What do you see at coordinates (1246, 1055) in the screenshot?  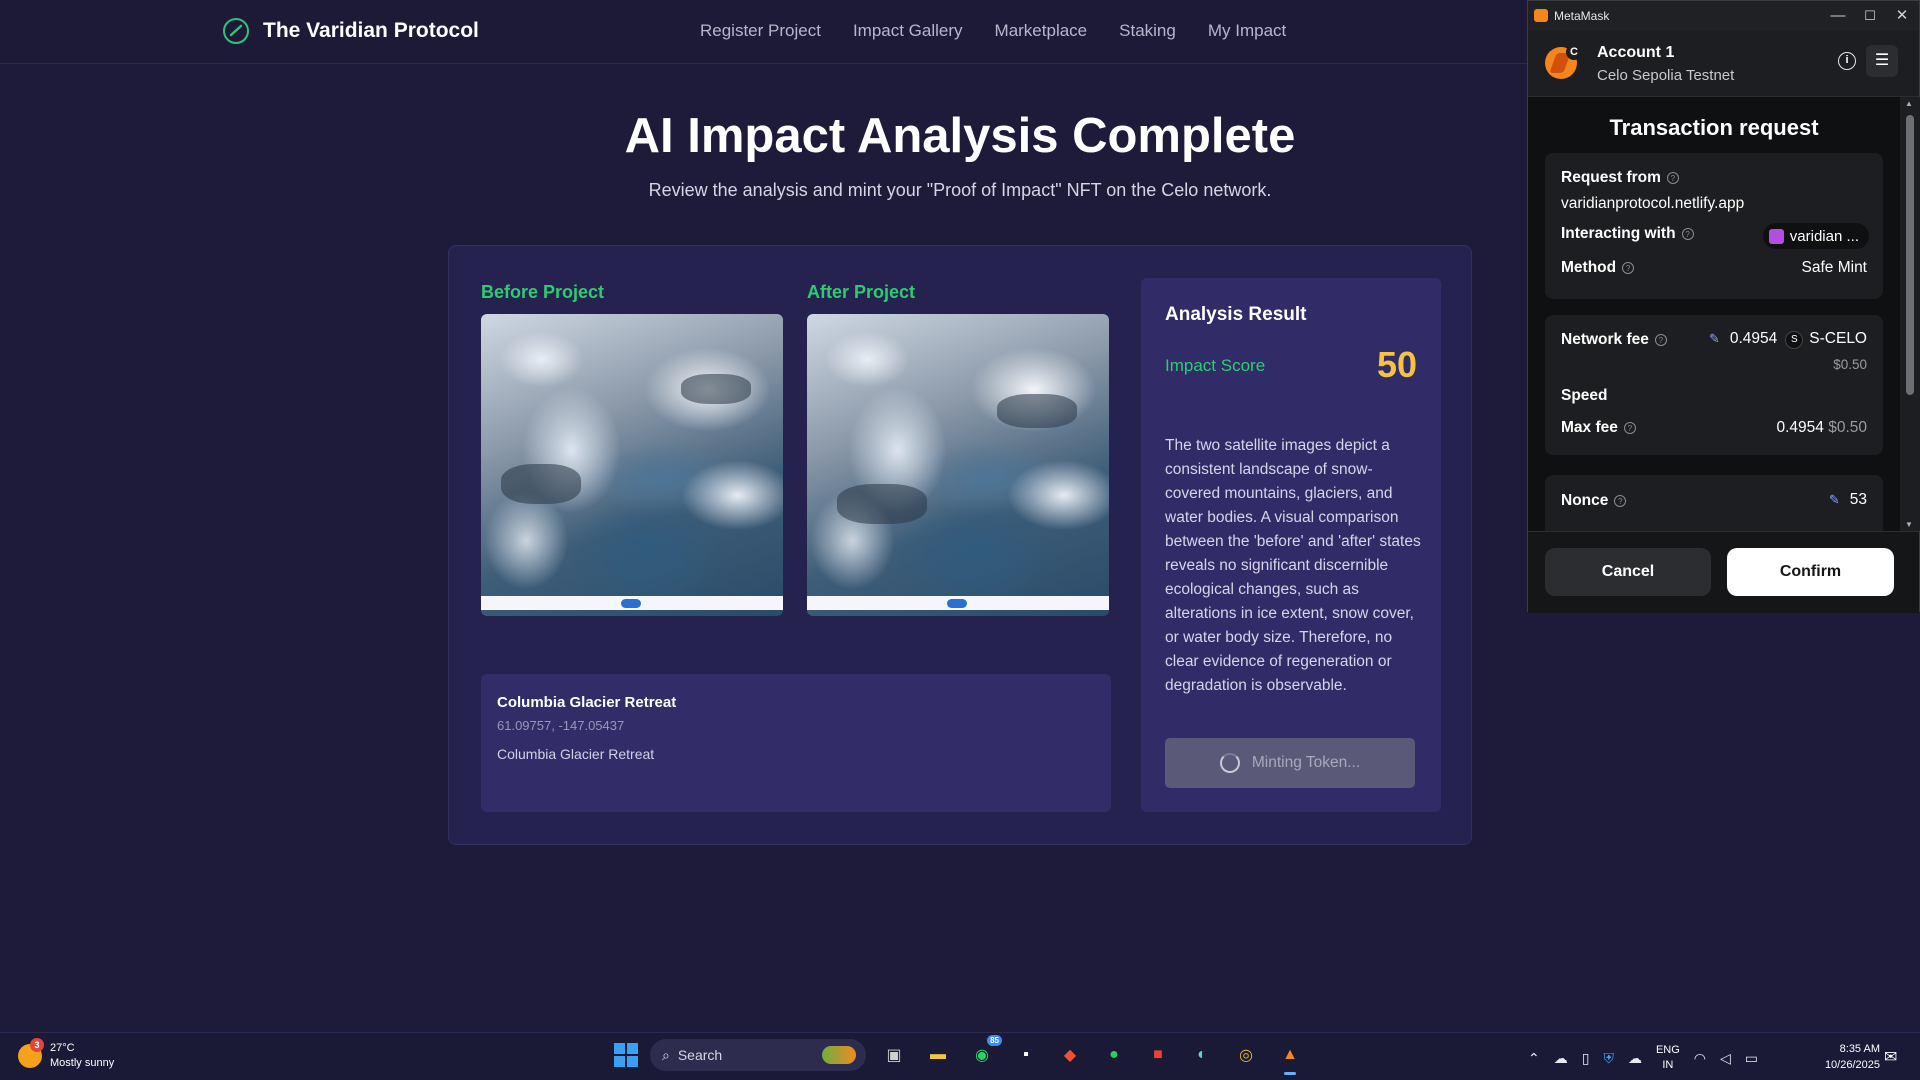 I see `chrome-icon: ◎` at bounding box center [1246, 1055].